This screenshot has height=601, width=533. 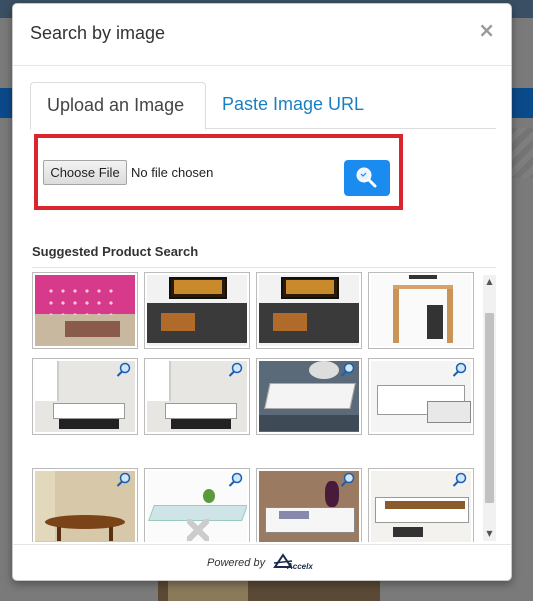 I want to click on gallery-scrollbar: ▲ ▼, so click(x=489, y=408).